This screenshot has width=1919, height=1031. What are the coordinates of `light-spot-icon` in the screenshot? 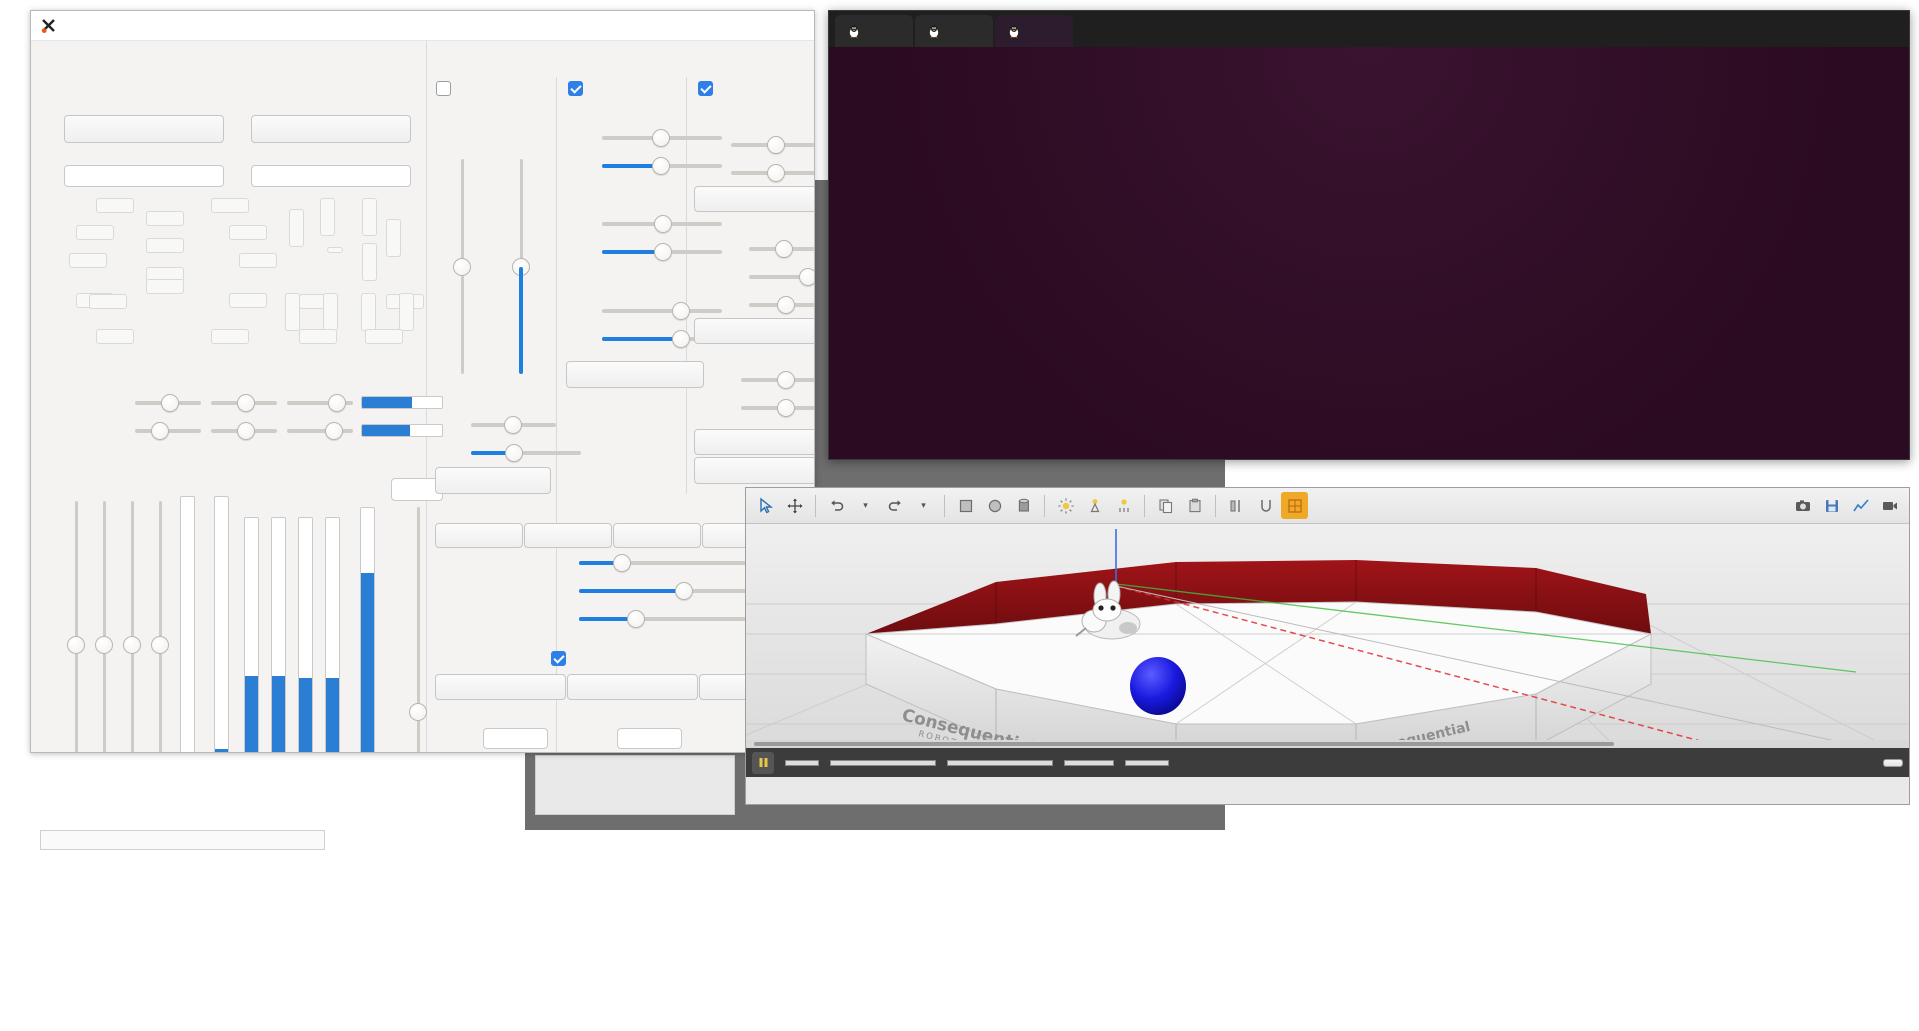 It's located at (1094, 505).